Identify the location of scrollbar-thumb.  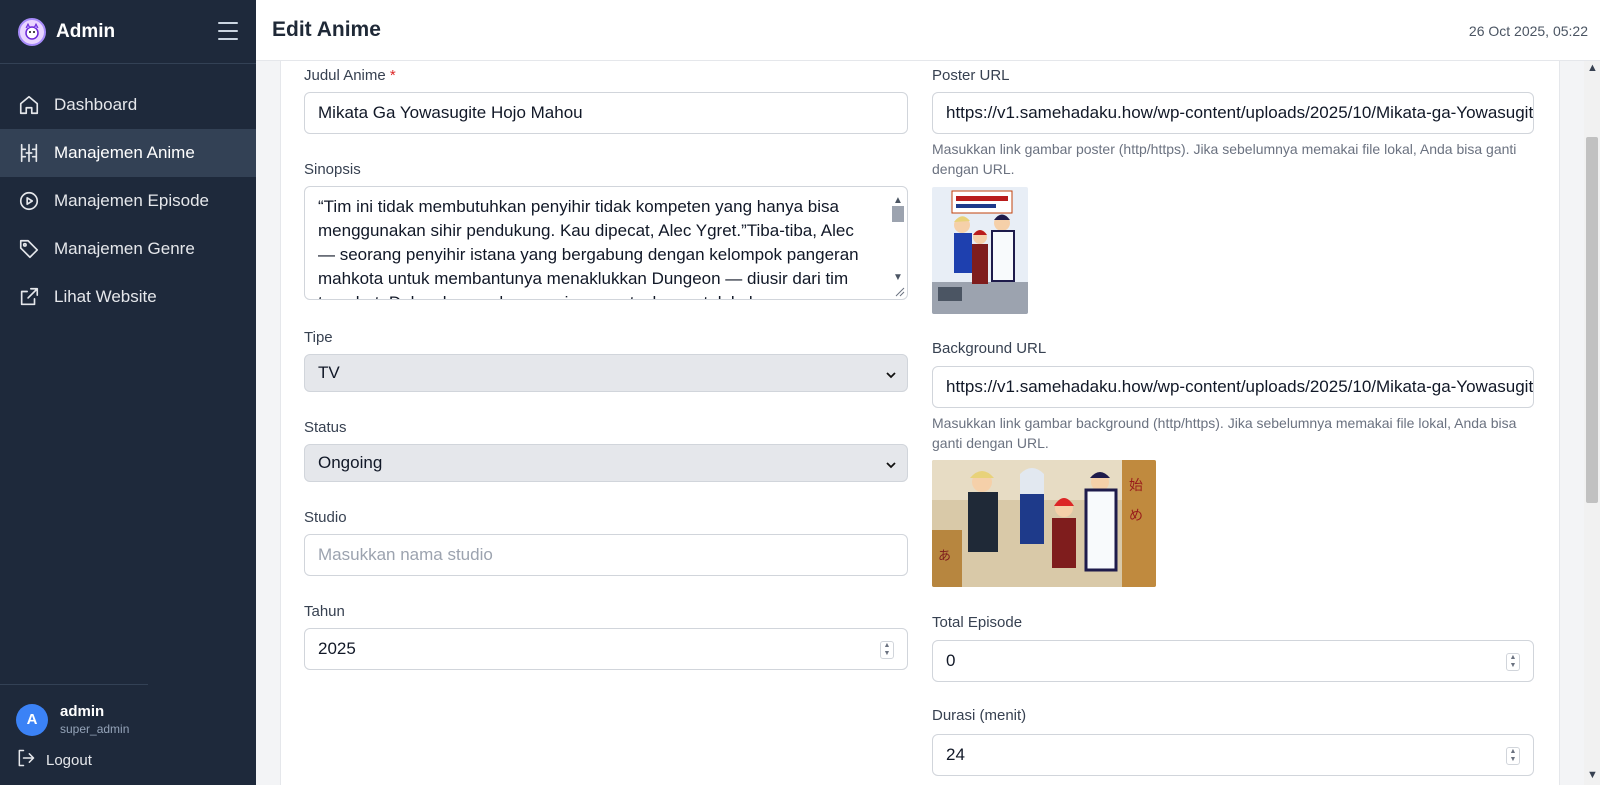
(1592, 320).